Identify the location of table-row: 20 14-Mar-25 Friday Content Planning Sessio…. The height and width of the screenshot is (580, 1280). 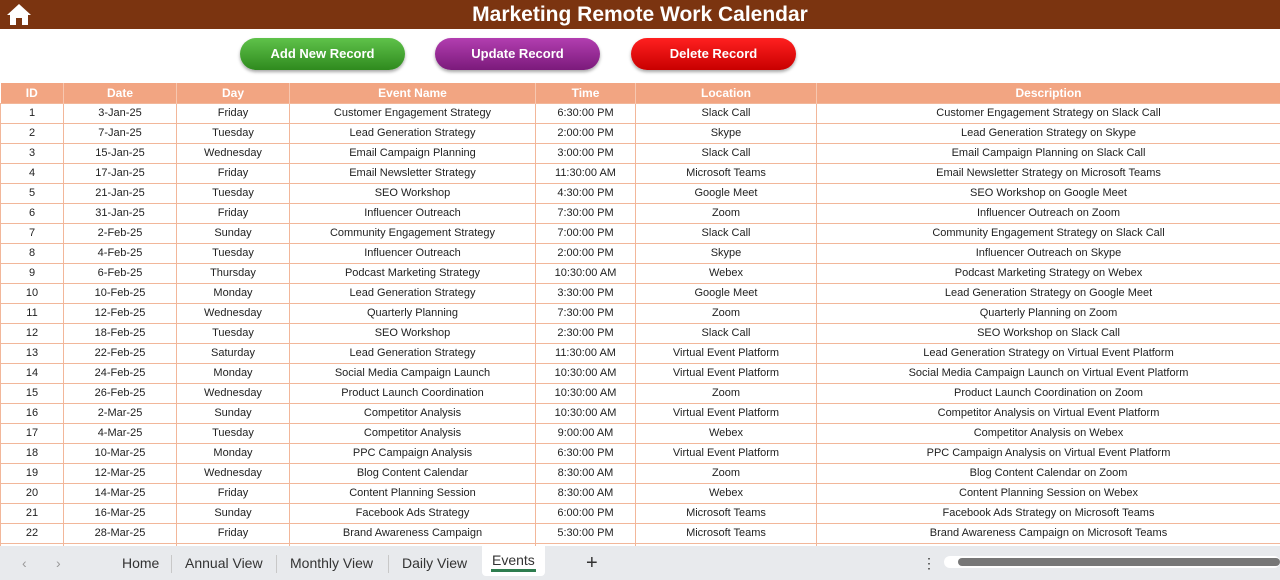
(640, 493).